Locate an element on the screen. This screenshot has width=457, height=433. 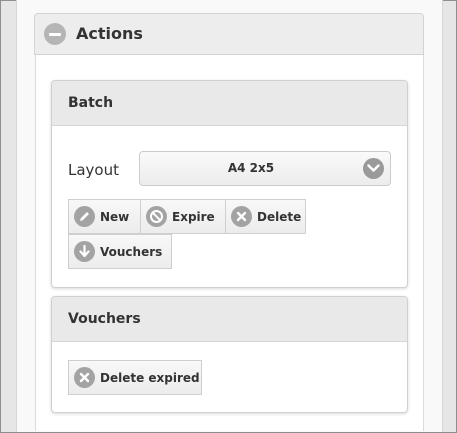
layout-select-value: A4 2x5 is located at coordinates (251, 168).